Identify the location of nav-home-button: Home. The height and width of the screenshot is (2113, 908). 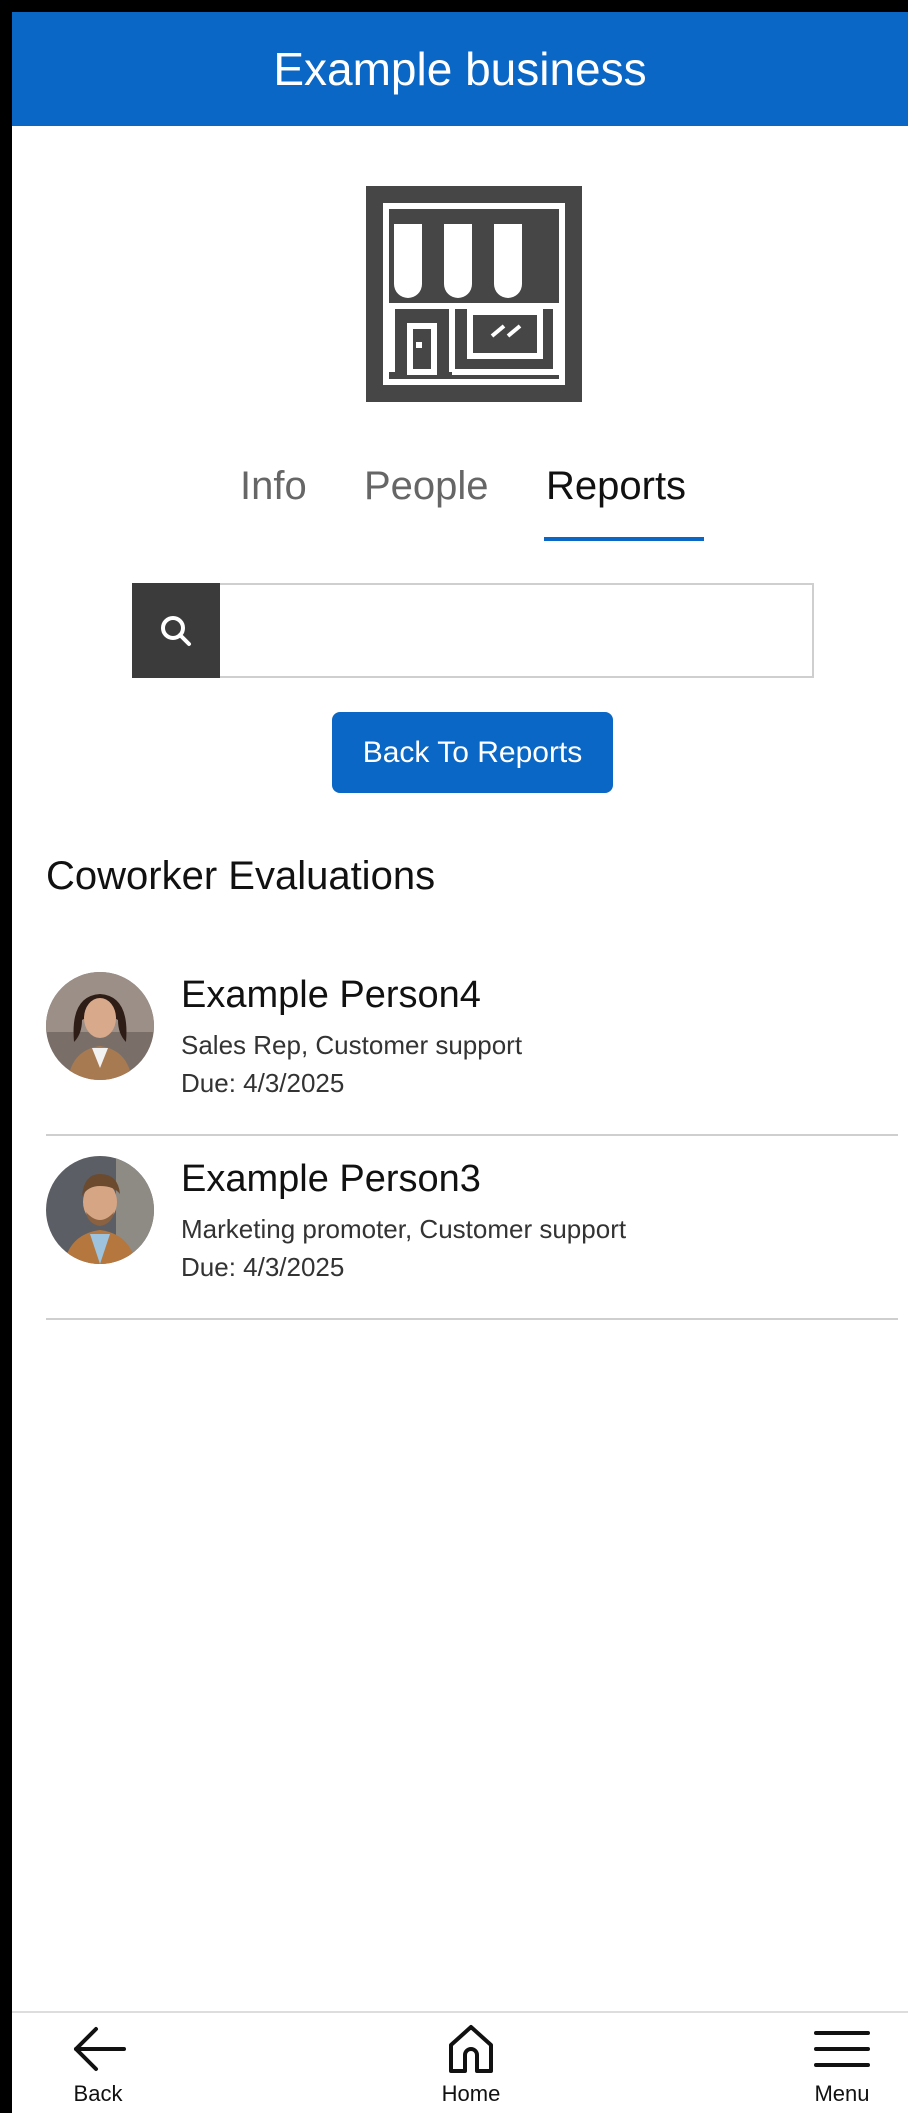
(471, 2066).